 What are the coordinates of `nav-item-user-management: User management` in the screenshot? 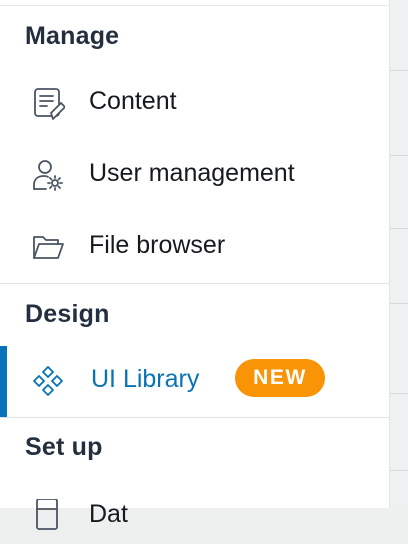 It's located at (194, 174).